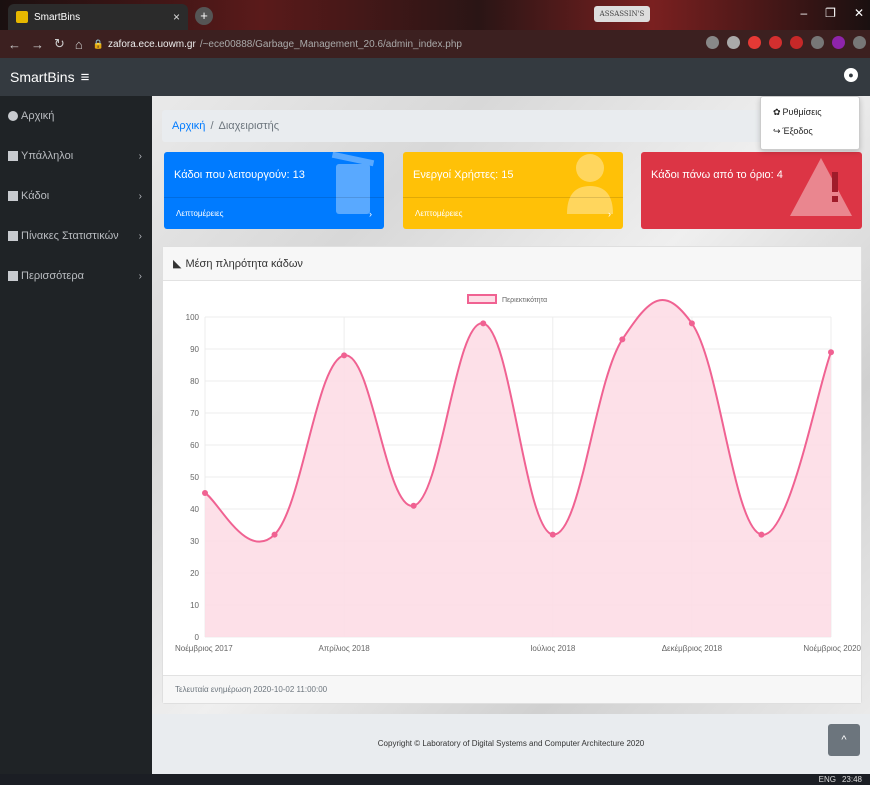  I want to click on y-tick-label: 60, so click(194, 445).